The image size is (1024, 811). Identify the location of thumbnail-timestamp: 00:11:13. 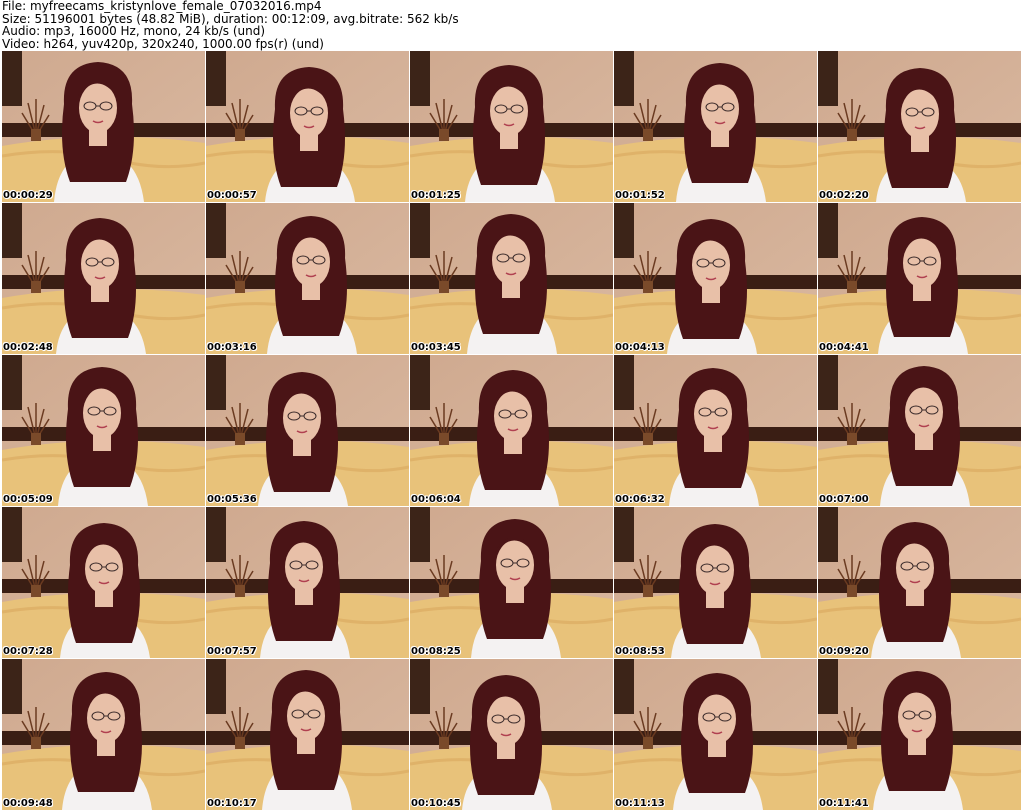
(640, 803).